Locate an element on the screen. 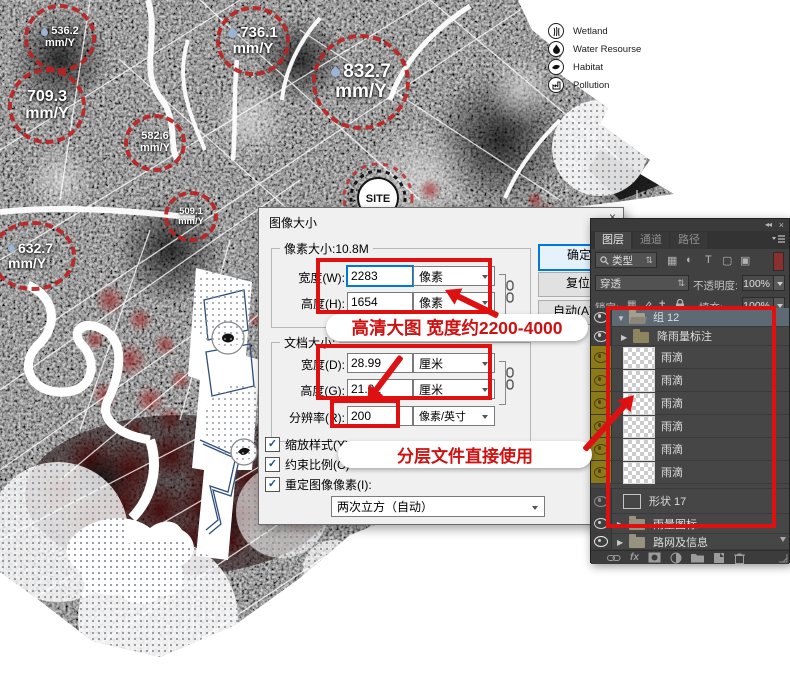  group-folder-icon is located at coordinates (637, 541).